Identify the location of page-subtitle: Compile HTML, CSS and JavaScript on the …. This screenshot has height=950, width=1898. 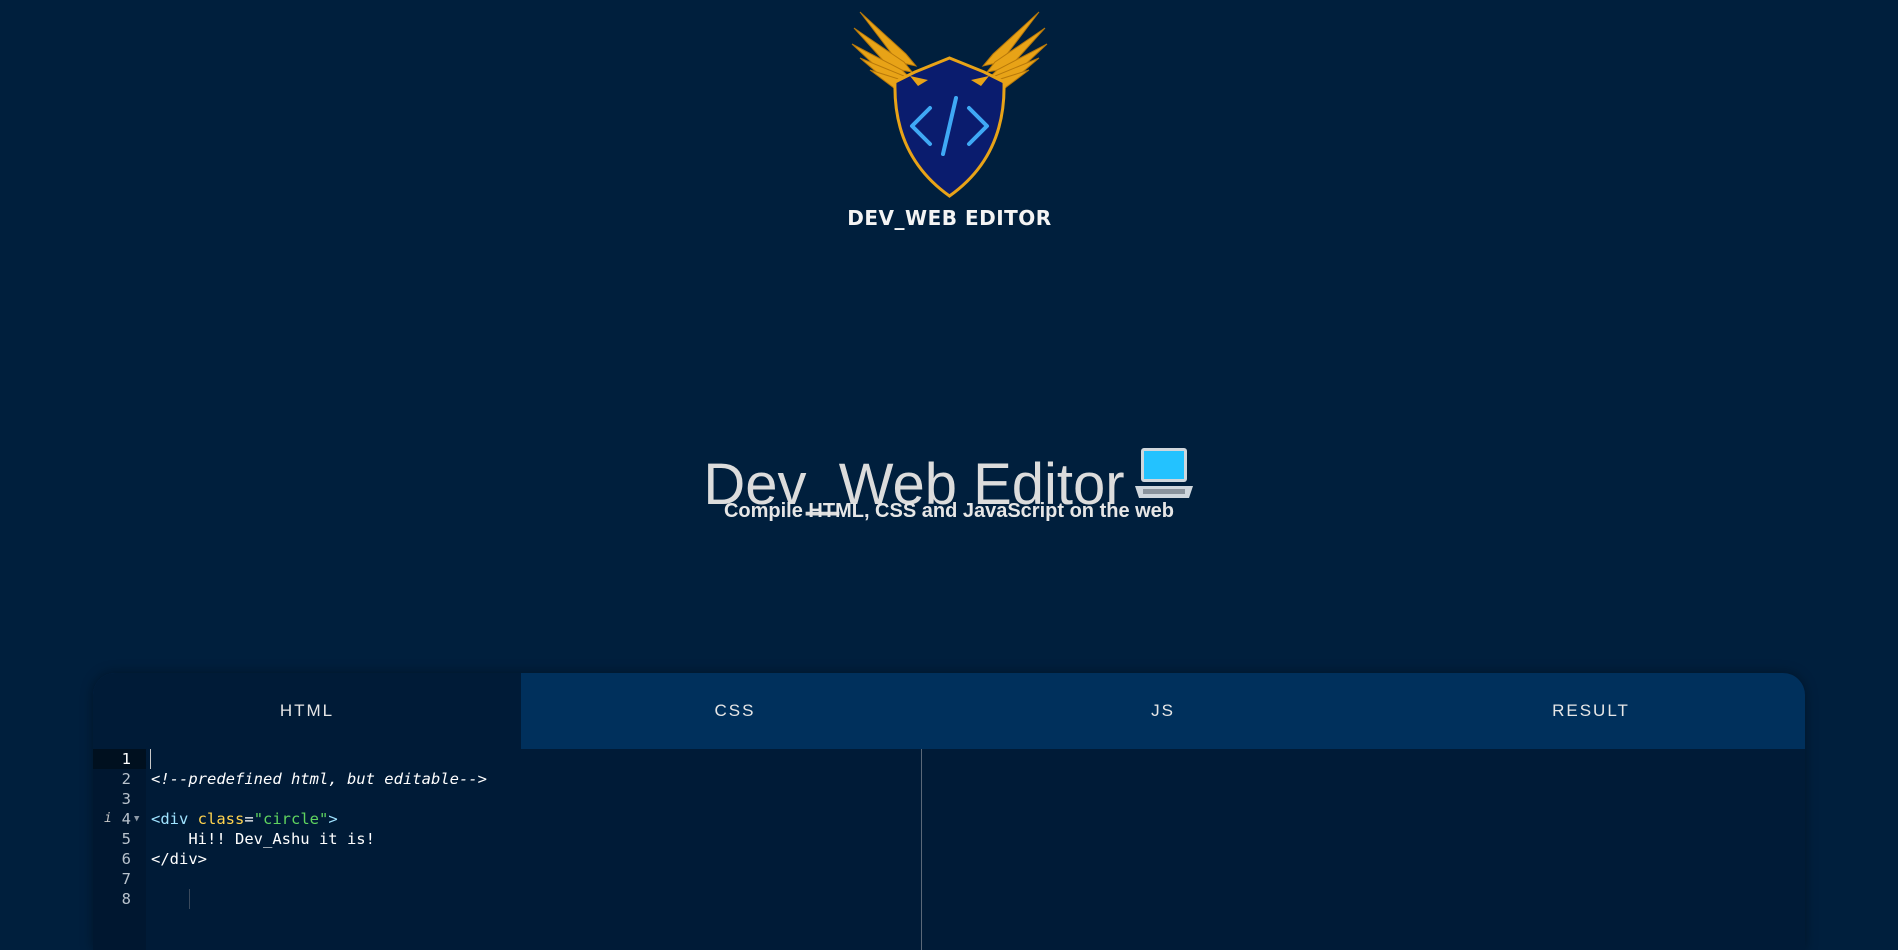
(949, 511).